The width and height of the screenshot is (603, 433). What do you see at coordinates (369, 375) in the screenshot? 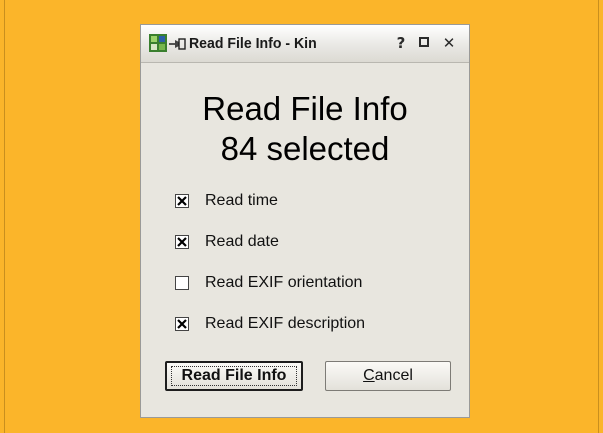
I see `cancel-mnemonic: C` at bounding box center [369, 375].